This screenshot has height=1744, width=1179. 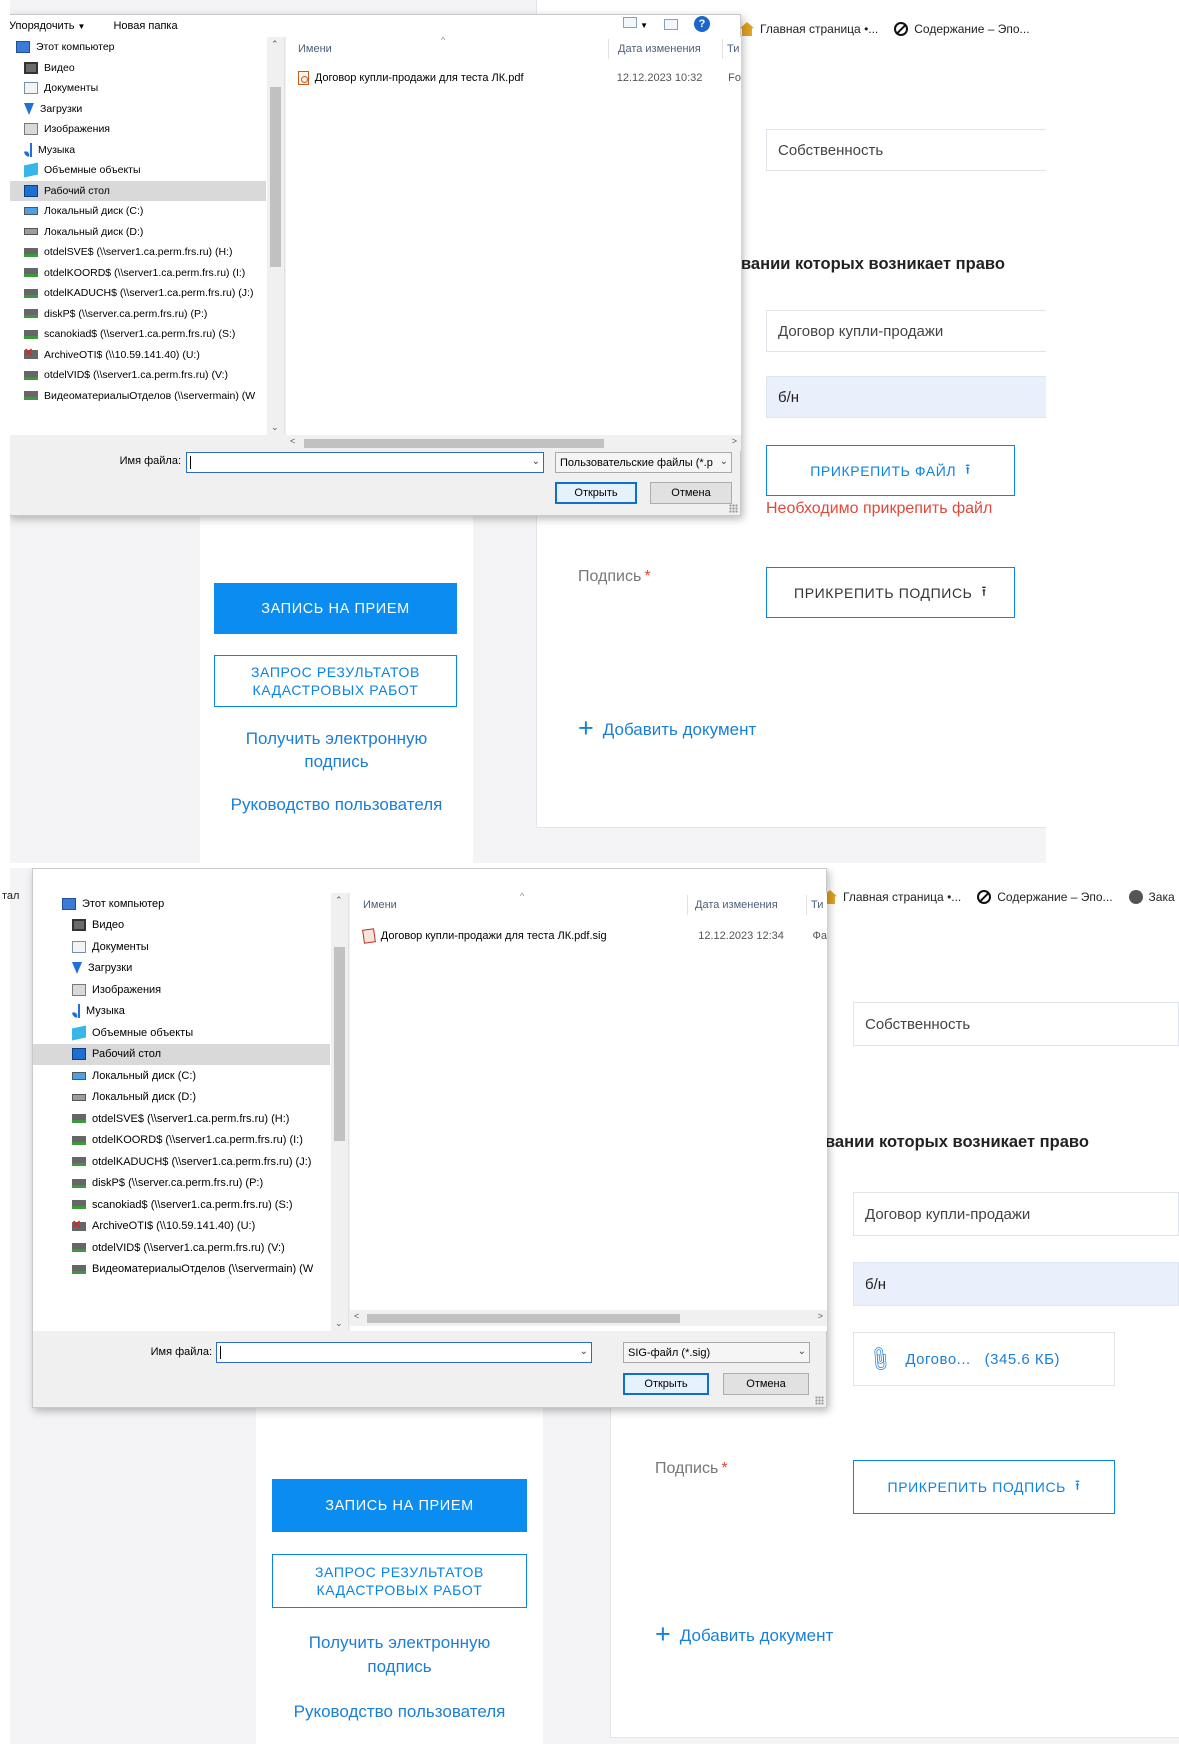 I want to click on nav-item-label: Локальный диск (D:), so click(x=144, y=1097).